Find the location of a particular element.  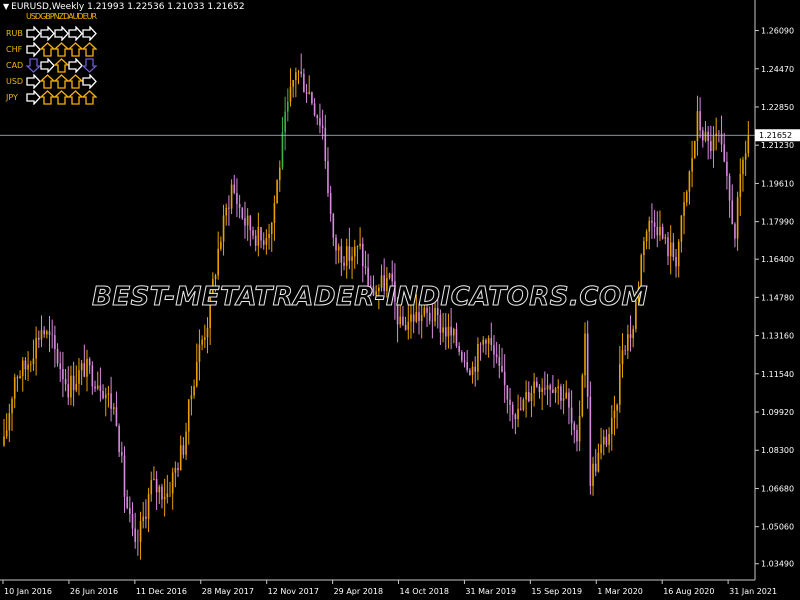

time-tick-label: 1 Mar 2020 is located at coordinates (620, 591).